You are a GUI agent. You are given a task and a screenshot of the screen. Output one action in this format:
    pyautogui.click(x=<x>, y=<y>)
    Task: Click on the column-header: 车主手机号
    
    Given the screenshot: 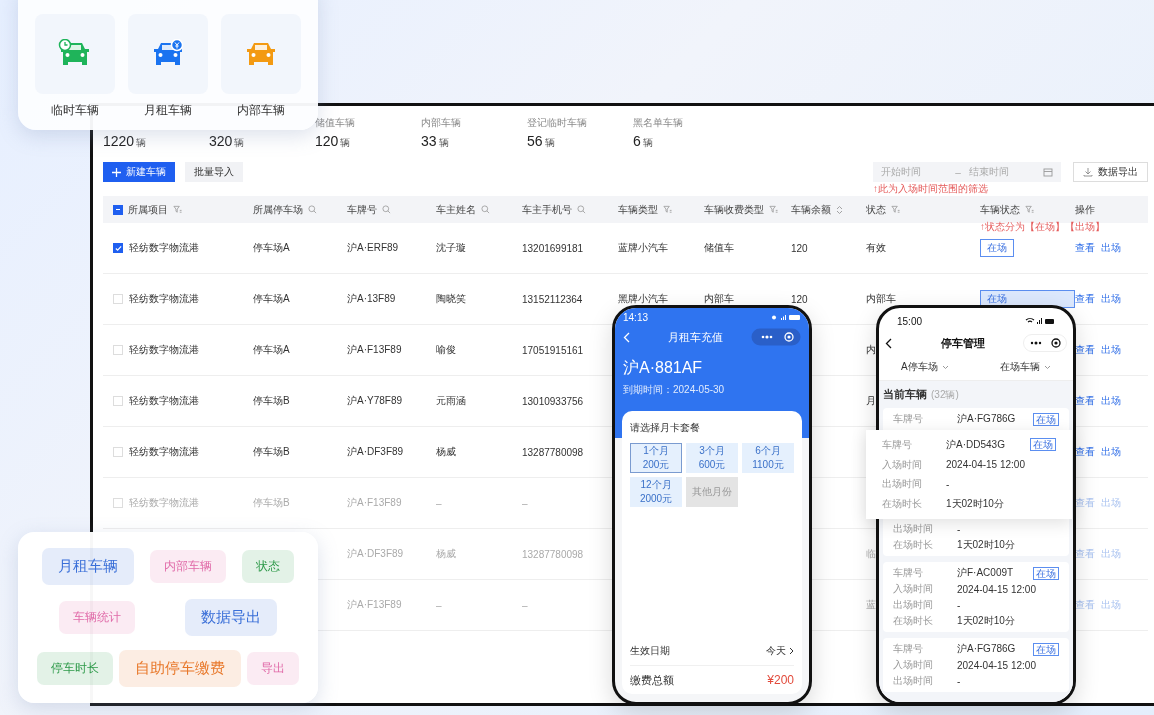 What is the action you would take?
    pyautogui.click(x=547, y=209)
    